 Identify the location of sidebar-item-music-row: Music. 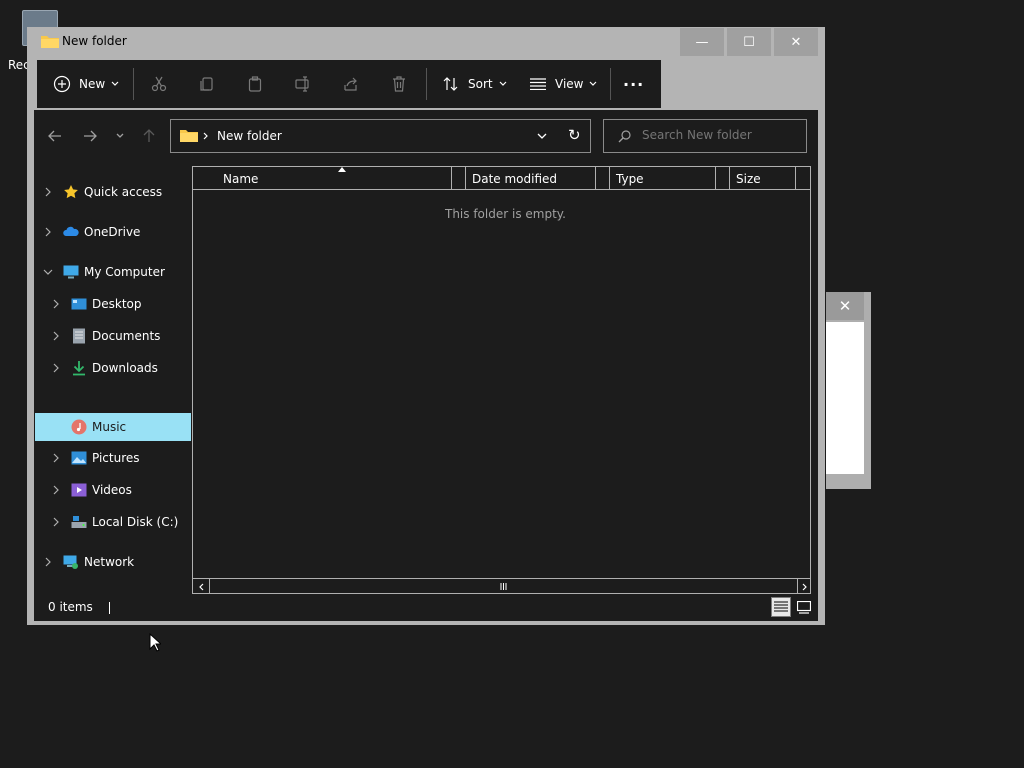
(113, 427).